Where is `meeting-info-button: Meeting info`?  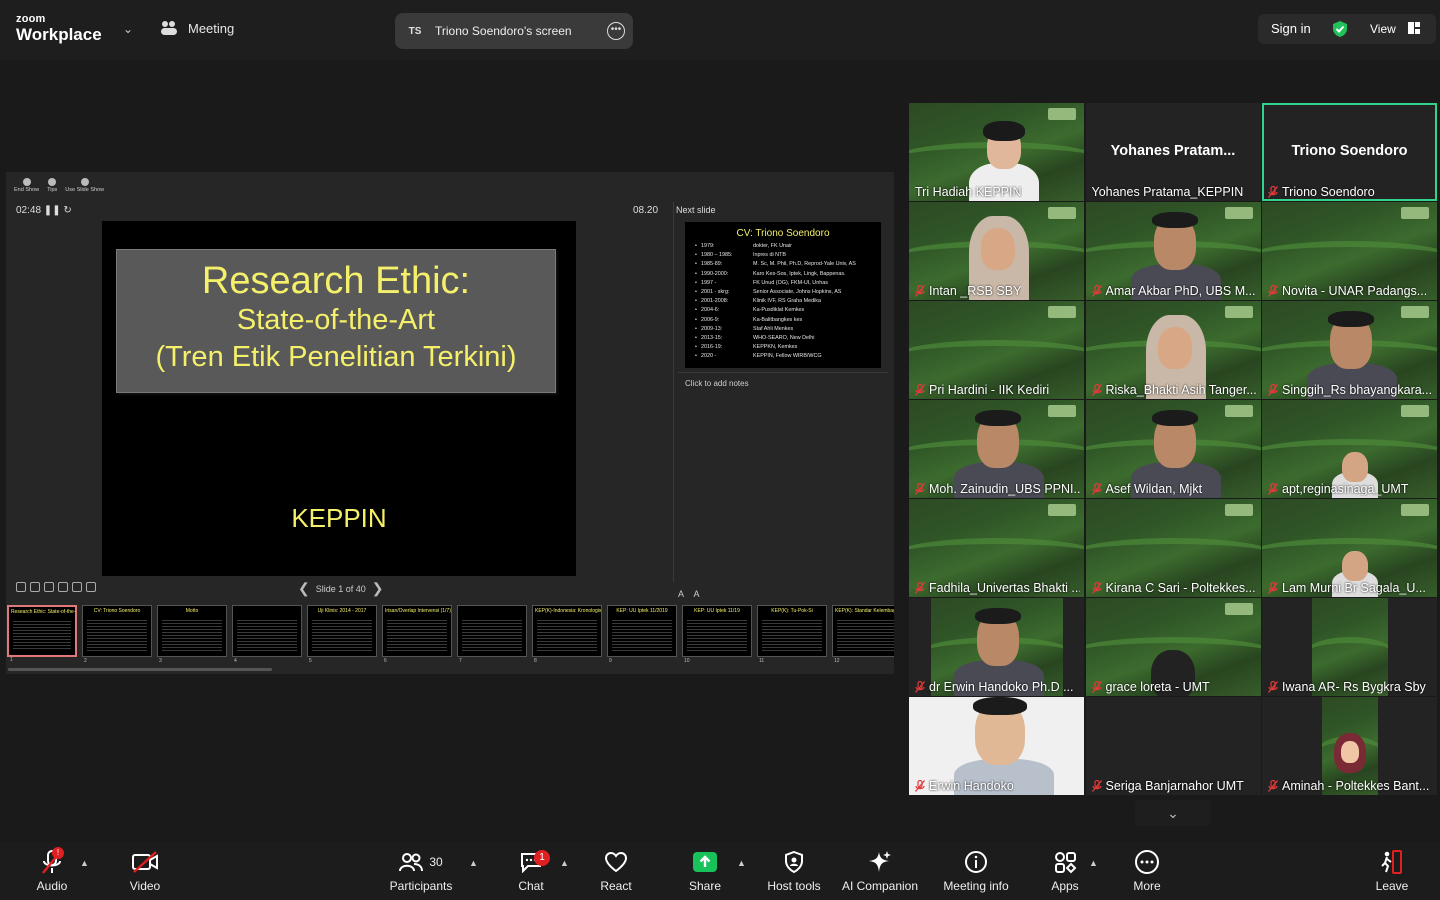 meeting-info-button: Meeting info is located at coordinates (976, 870).